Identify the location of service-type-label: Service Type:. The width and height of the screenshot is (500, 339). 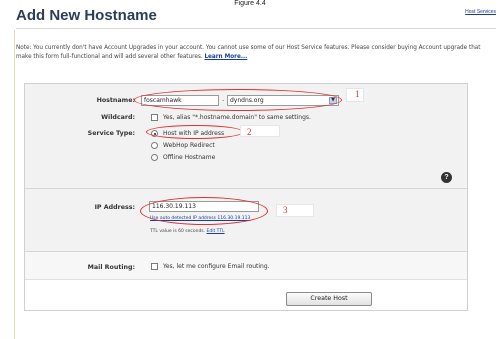
(111, 133).